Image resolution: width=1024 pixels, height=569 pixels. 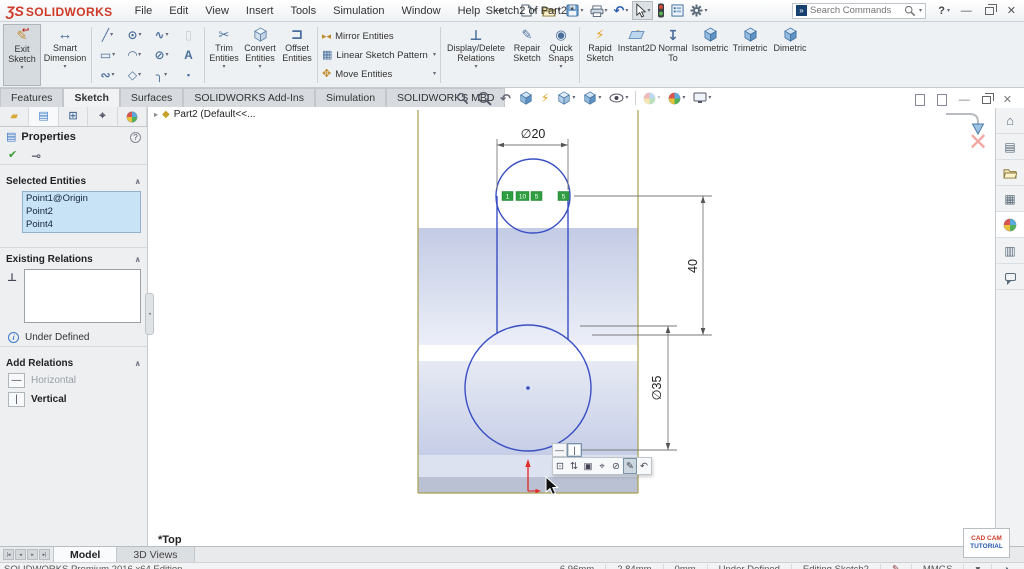 What do you see at coordinates (73, 399) in the screenshot?
I see `vertical-relation-button: | Vertical` at bounding box center [73, 399].